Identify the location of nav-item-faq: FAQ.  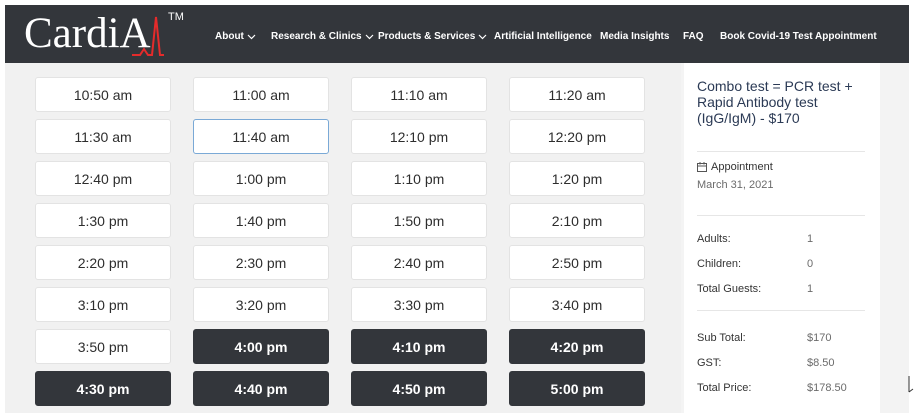
(693, 36).